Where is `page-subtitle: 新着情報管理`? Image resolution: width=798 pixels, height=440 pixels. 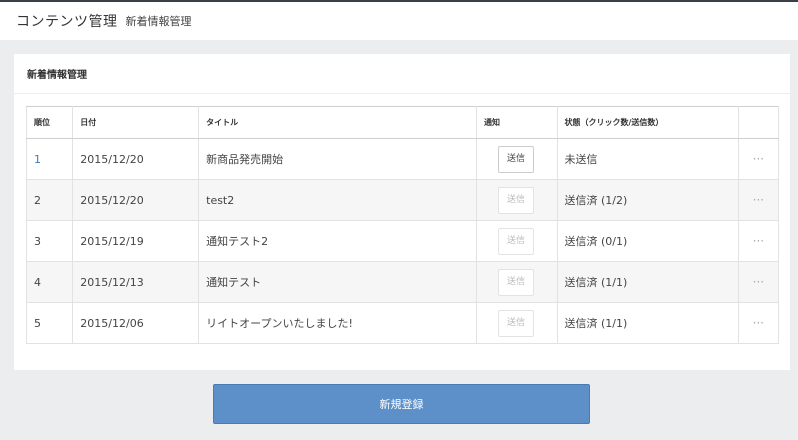 page-subtitle: 新着情報管理 is located at coordinates (158, 21).